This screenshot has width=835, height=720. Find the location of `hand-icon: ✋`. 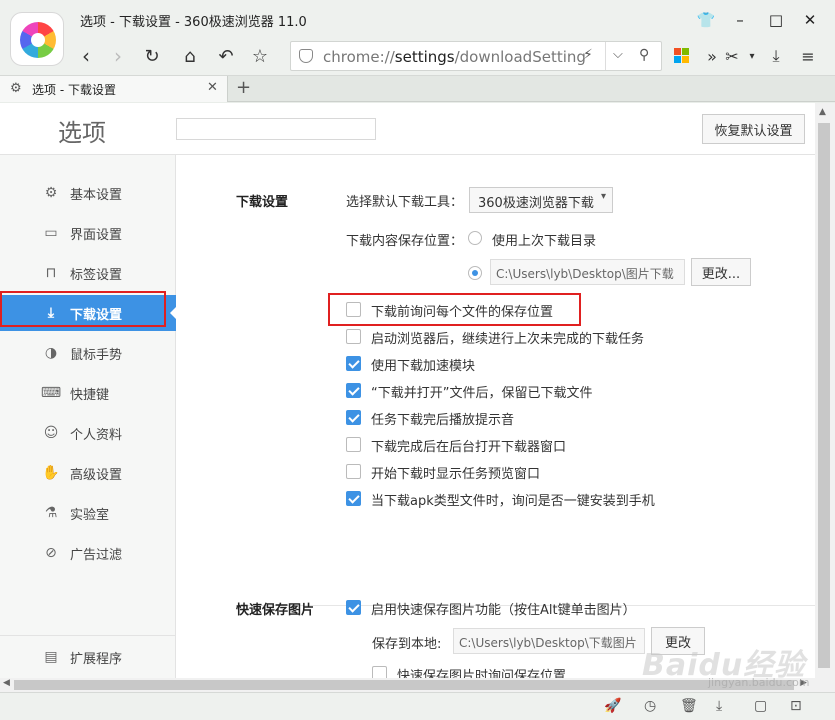

hand-icon: ✋ is located at coordinates (51, 473).